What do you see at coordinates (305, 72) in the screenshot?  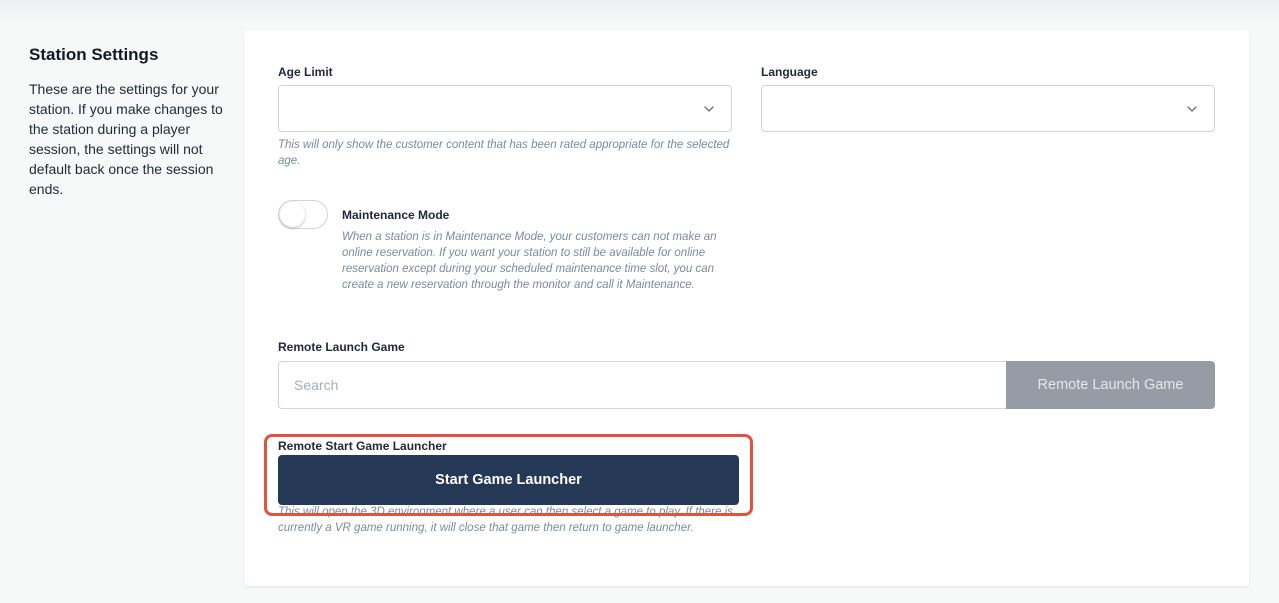 I see `age-limit-label: Age Limit` at bounding box center [305, 72].